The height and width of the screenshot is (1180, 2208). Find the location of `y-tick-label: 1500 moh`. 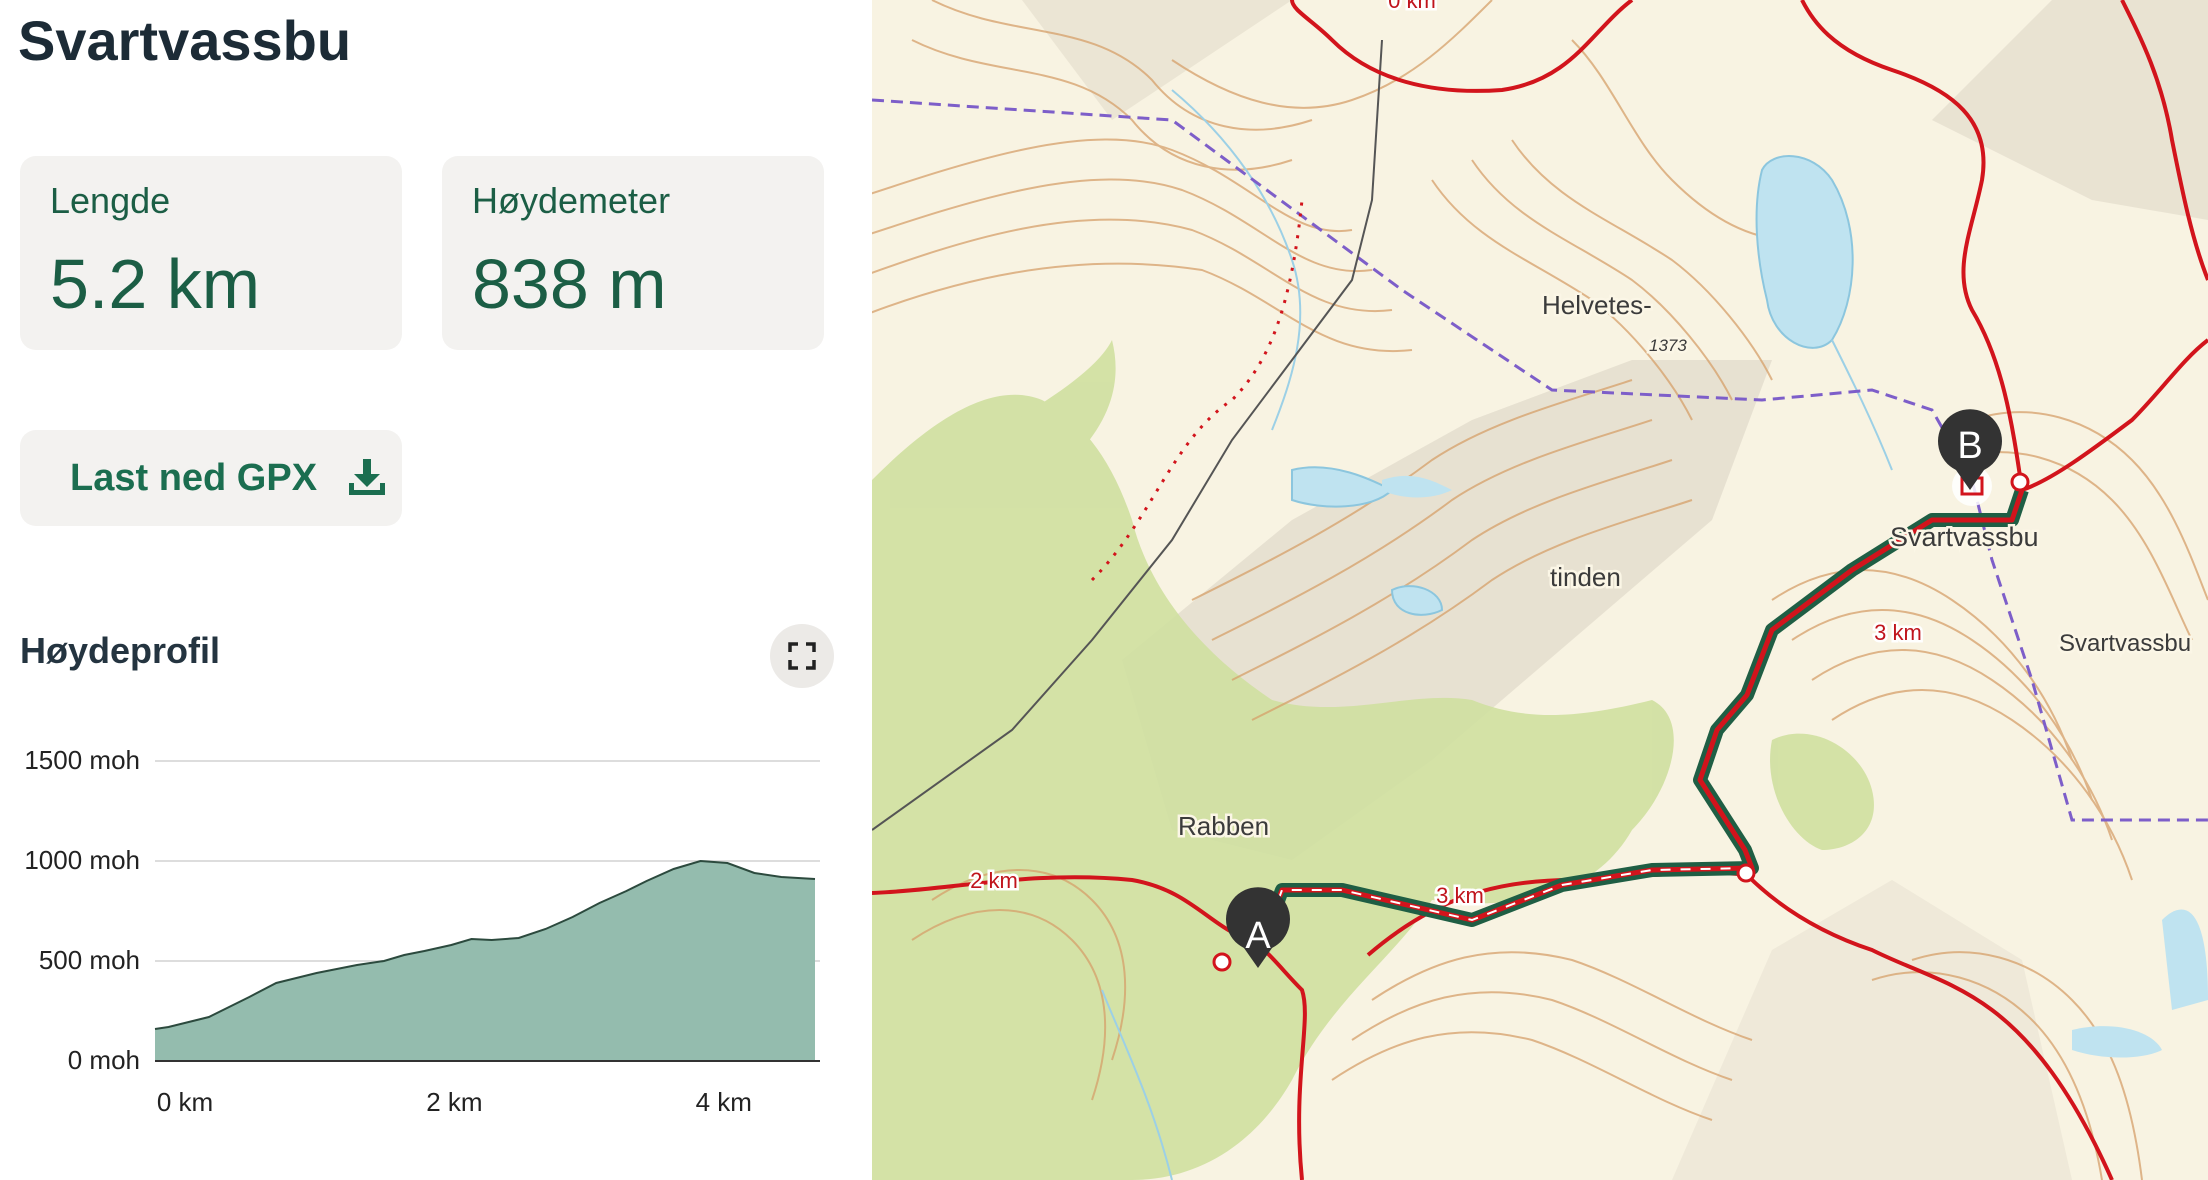

y-tick-label: 1500 moh is located at coordinates (82, 760).